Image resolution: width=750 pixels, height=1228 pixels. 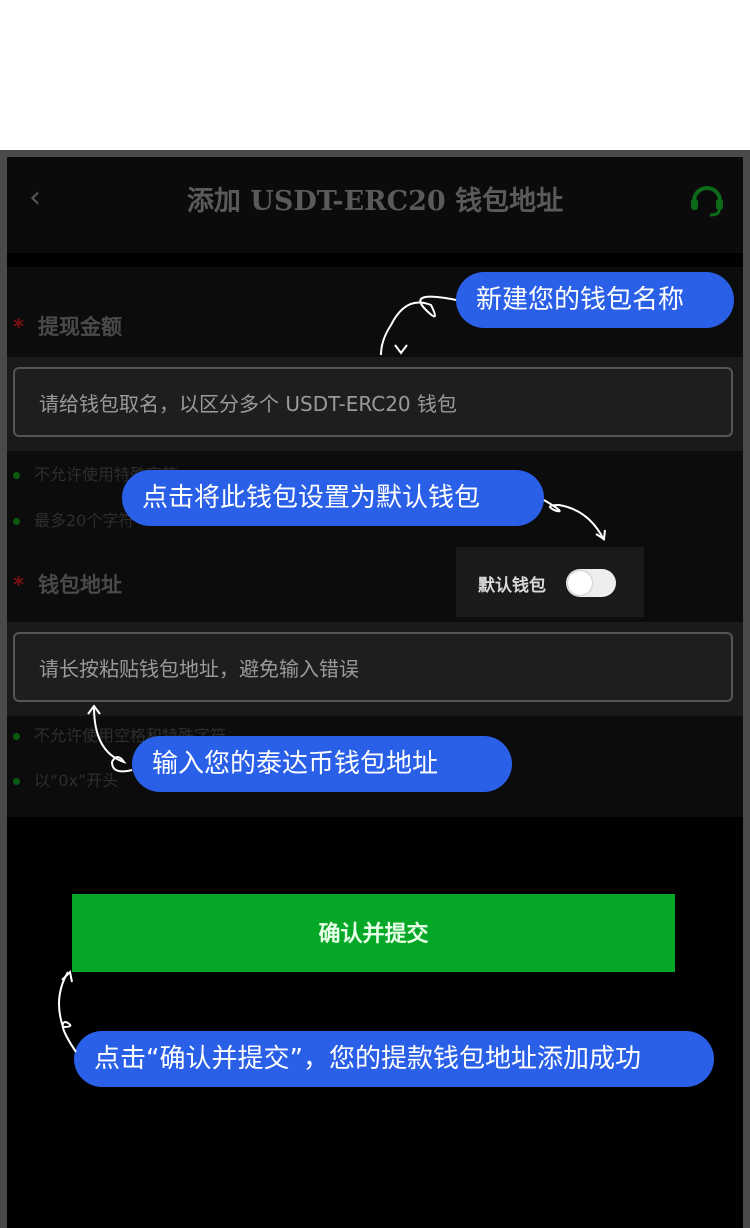 What do you see at coordinates (113, 739) in the screenshot?
I see `arrow-to-address-input` at bounding box center [113, 739].